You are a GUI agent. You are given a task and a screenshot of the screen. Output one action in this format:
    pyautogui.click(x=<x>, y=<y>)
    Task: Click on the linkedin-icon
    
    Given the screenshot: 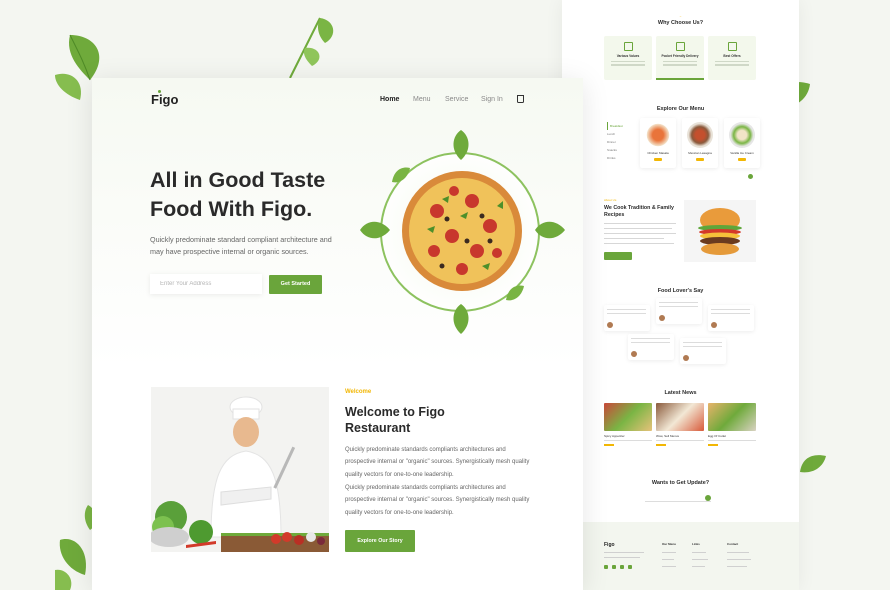 What is the action you would take?
    pyautogui.click(x=630, y=567)
    